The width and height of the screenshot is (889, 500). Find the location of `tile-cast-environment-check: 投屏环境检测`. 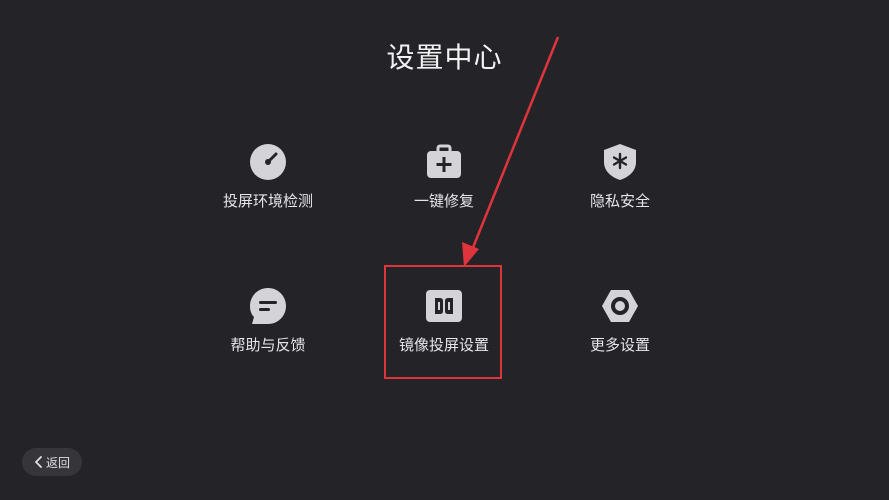

tile-cast-environment-check: 投屏环境检测 is located at coordinates (268, 192).